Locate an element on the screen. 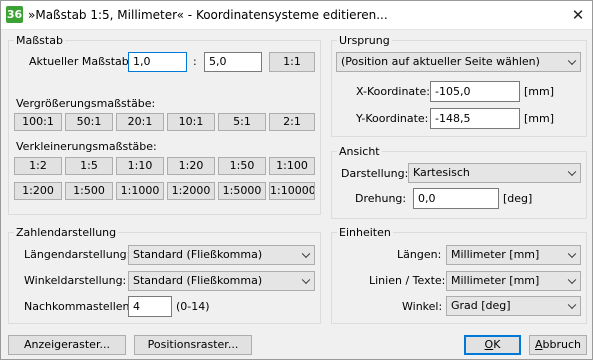  vergroesserung-label: Vergrößerungsmaßstäbe: is located at coordinates (86, 103).